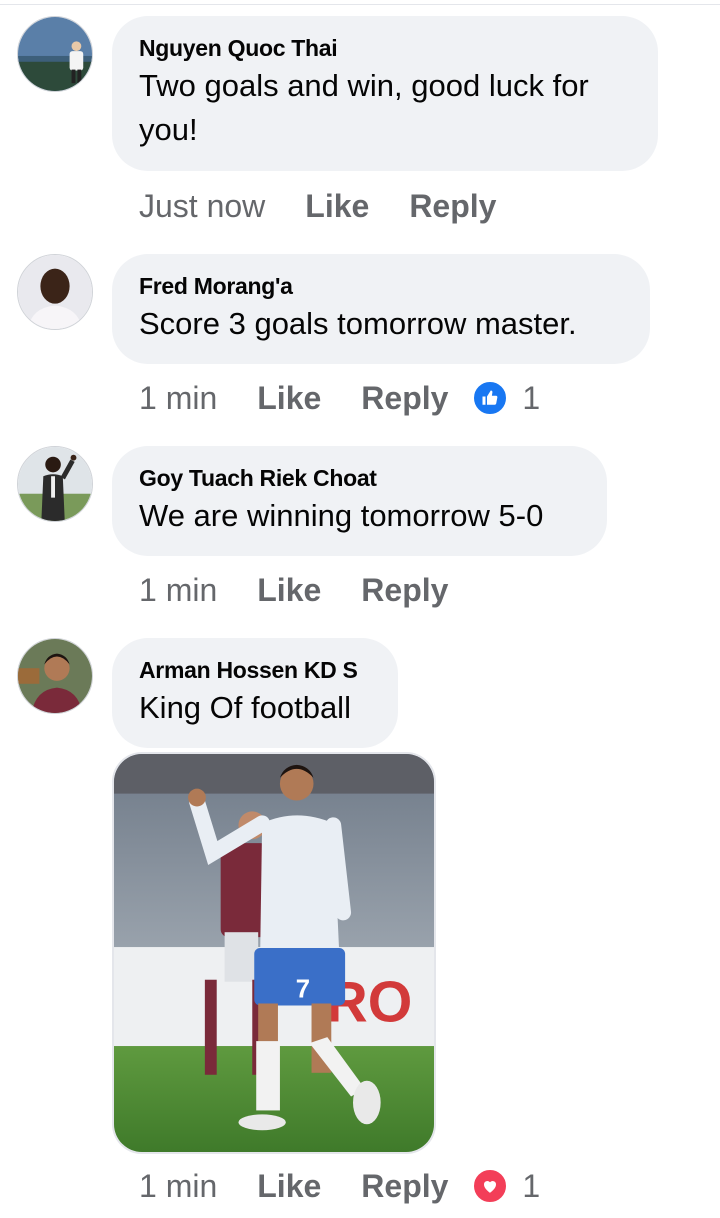 The image size is (720, 1218). I want to click on football-player-photo: RO 7, so click(274, 953).